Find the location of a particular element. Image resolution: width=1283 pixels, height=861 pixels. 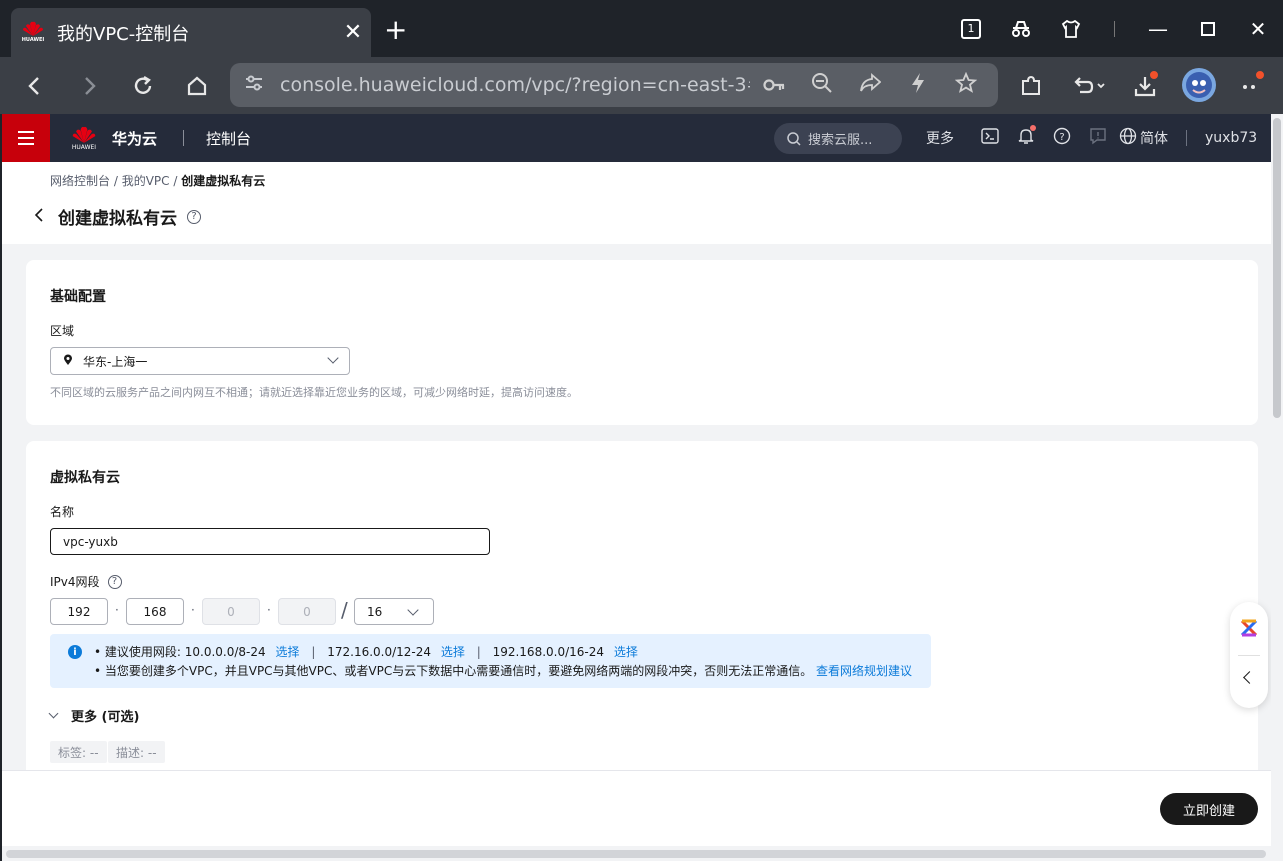

key-icon is located at coordinates (774, 85).